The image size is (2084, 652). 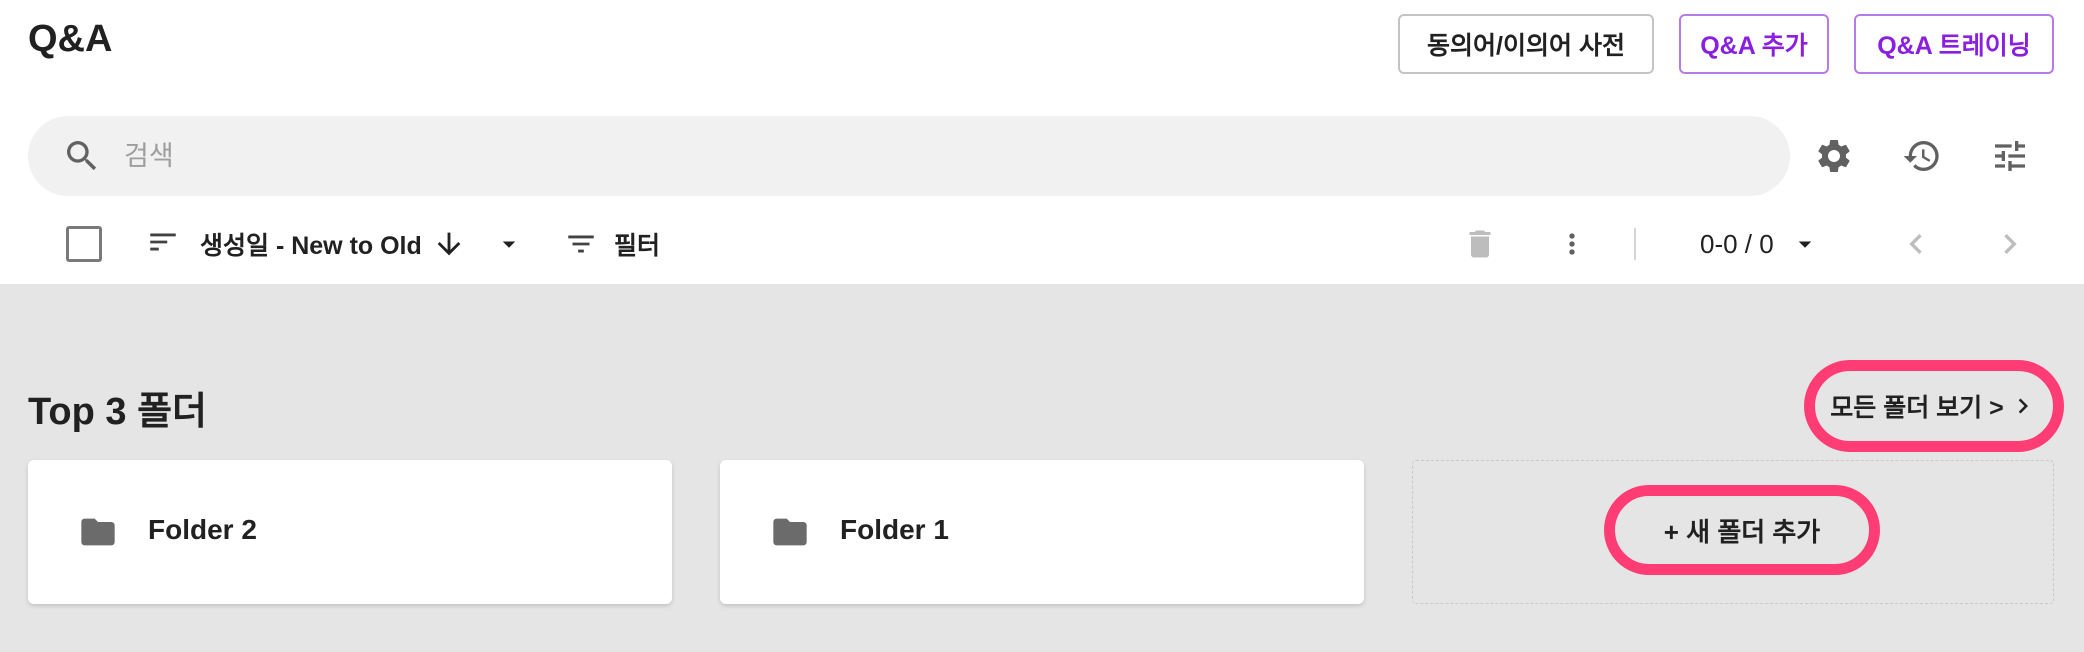 I want to click on page-title: Q&A, so click(x=70, y=39).